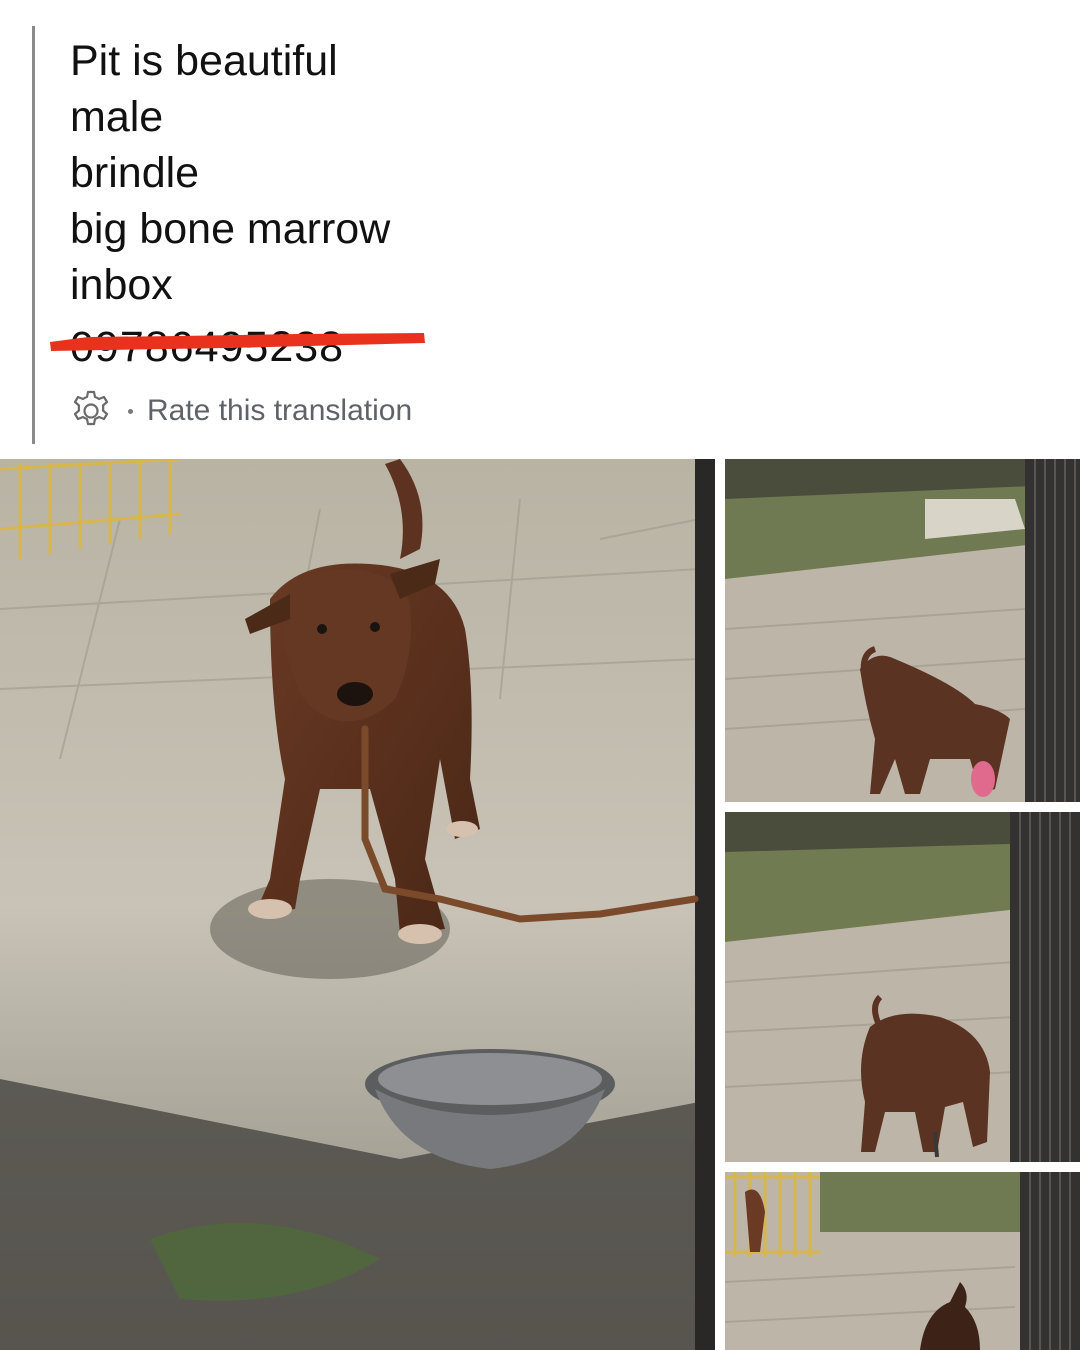 Image resolution: width=1080 pixels, height=1350 pixels. What do you see at coordinates (279, 411) in the screenshot?
I see `rate-translation-link: Rate this translation` at bounding box center [279, 411].